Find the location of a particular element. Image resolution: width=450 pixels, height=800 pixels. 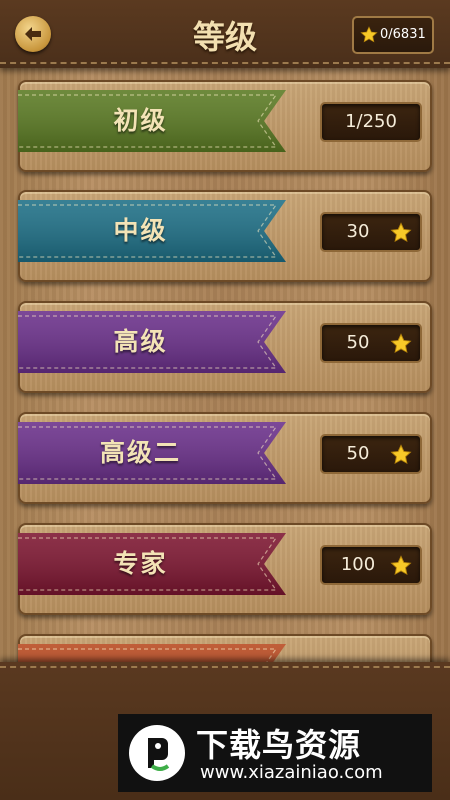

level-card: 高级 50 is located at coordinates (225, 347).